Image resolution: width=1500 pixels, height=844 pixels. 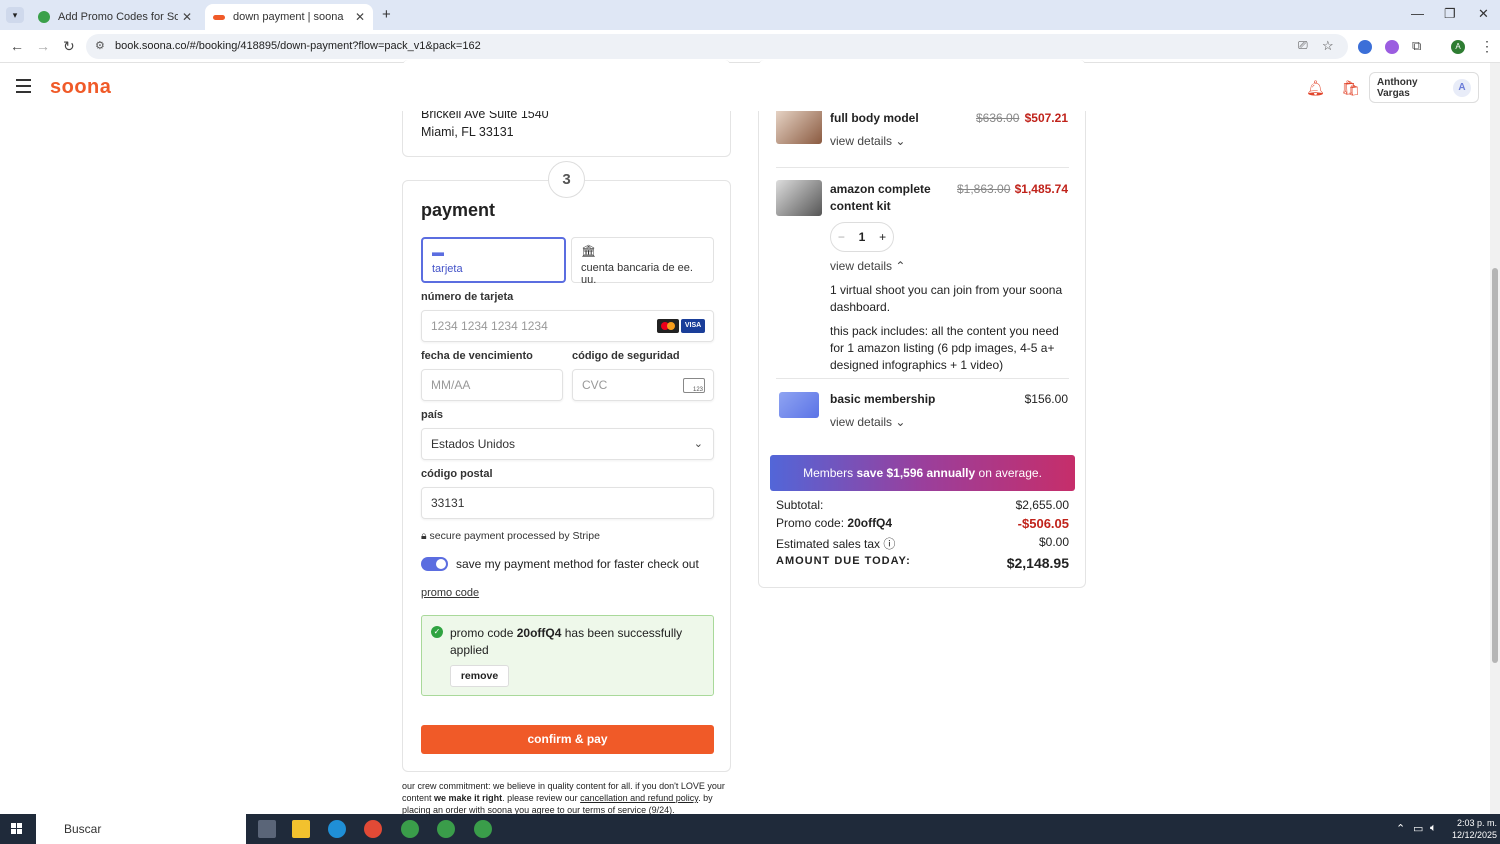 What do you see at coordinates (567, 326) in the screenshot?
I see `card-number-input: 1234 1234 1234 1234 VISA` at bounding box center [567, 326].